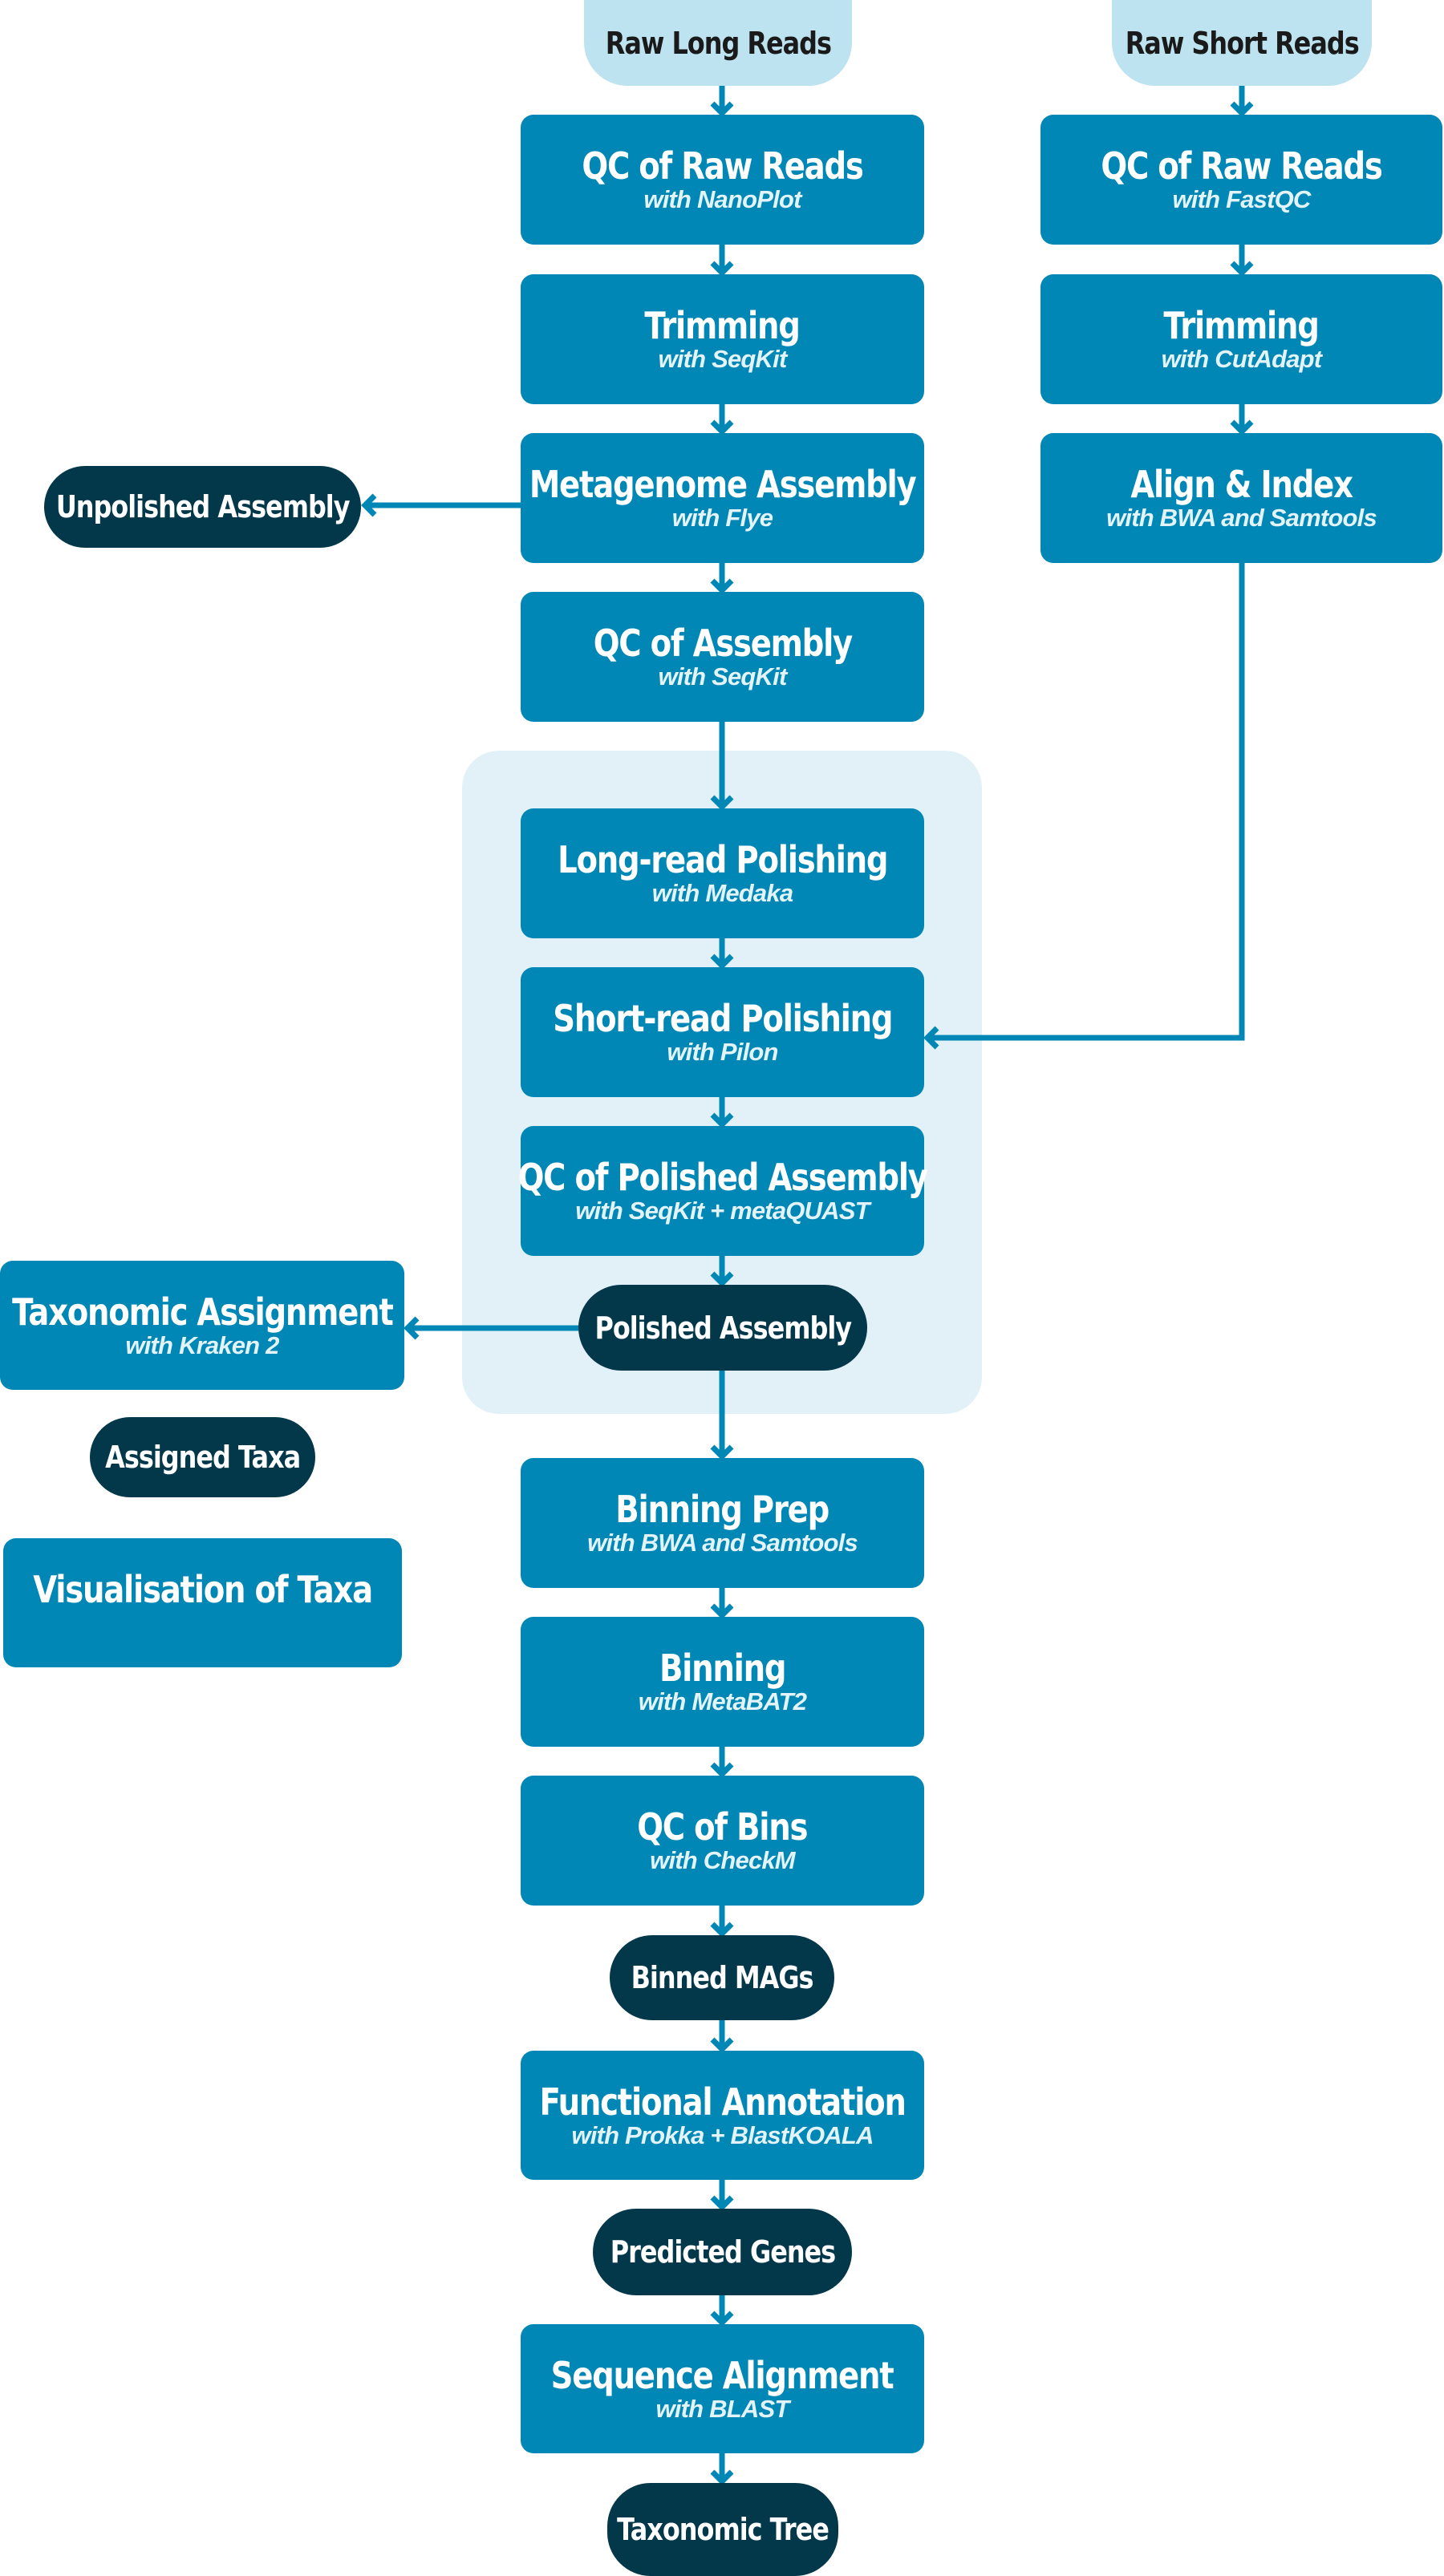  I want to click on output-label: Taxonomic Tree, so click(723, 2529).